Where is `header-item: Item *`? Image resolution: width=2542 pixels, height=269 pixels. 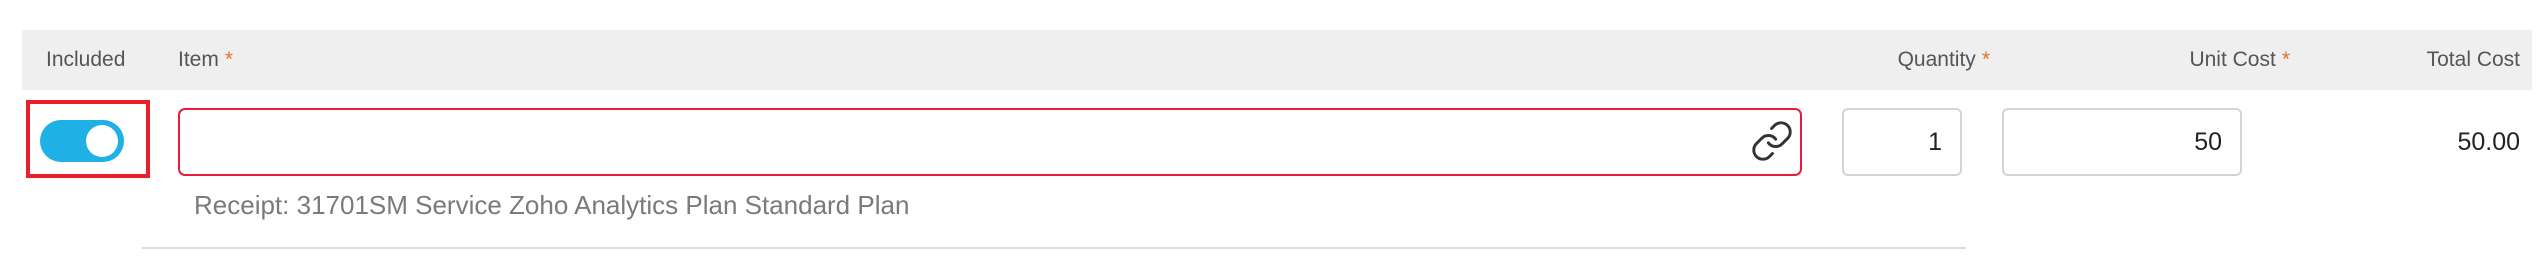
header-item: Item * is located at coordinates (205, 60).